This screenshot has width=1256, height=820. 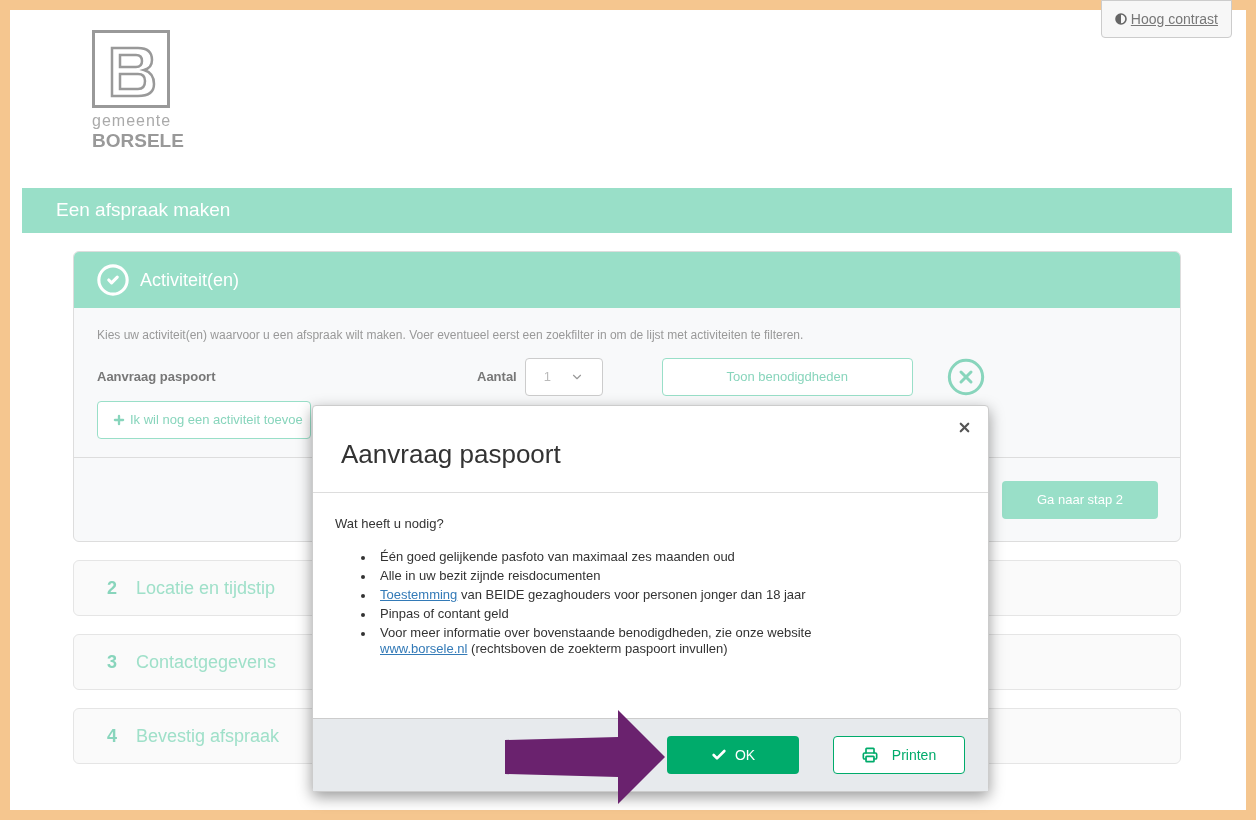 I want to click on count-label: Aantal, so click(x=497, y=377).